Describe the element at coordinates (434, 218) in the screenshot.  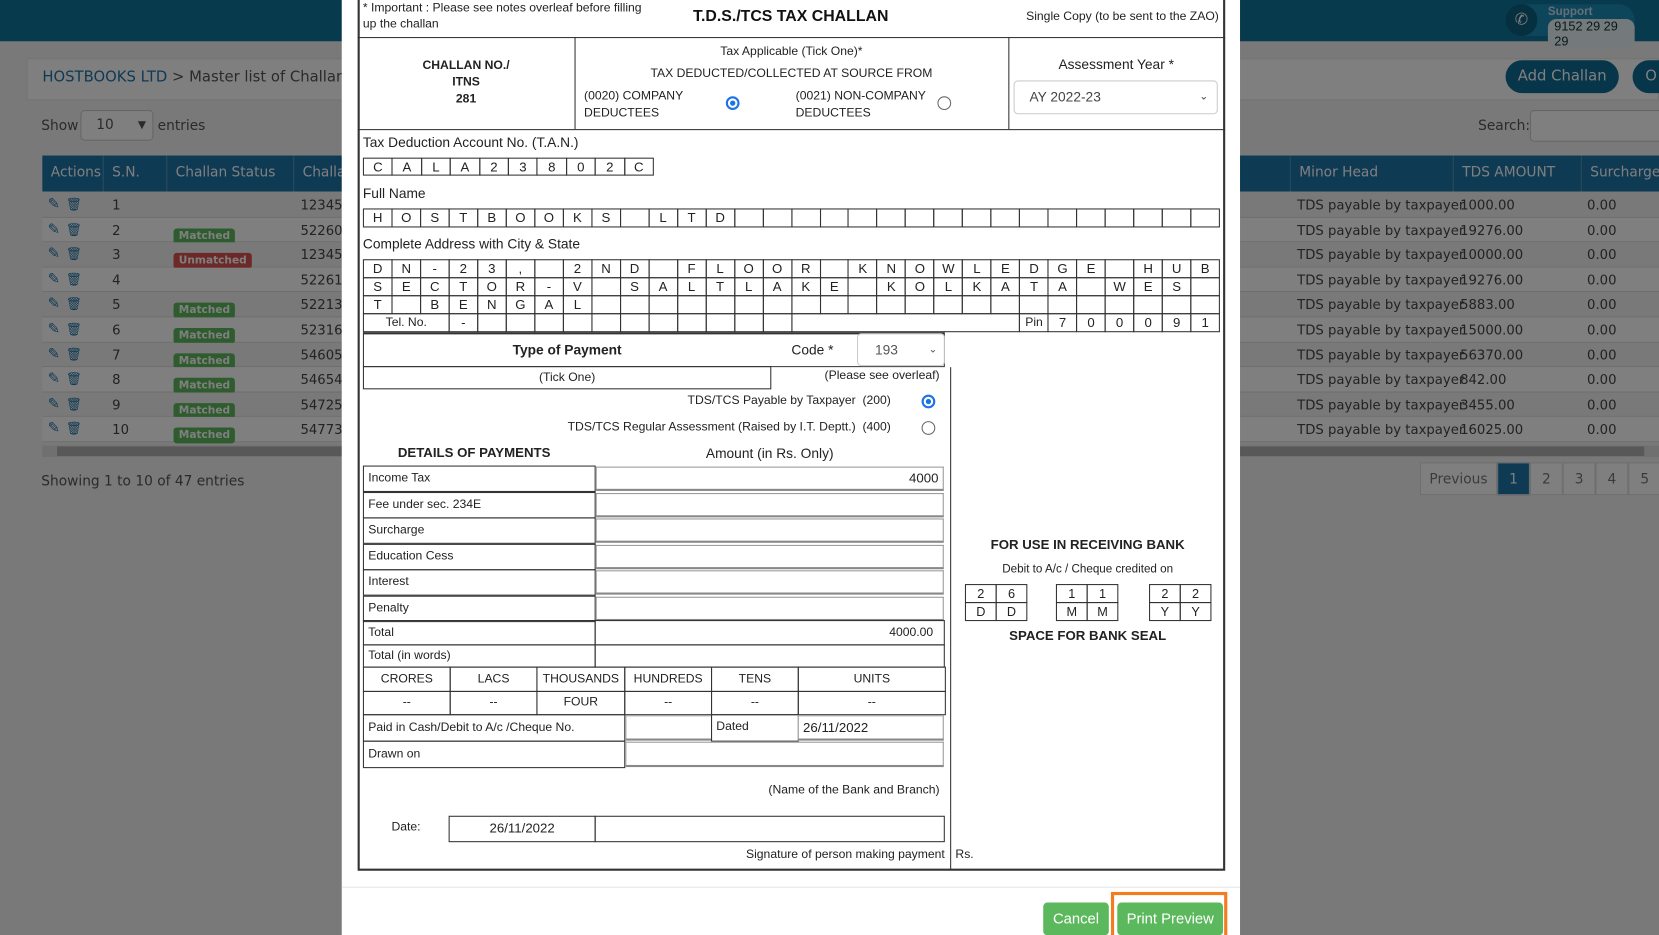
I see `name-char-box: S` at that location.